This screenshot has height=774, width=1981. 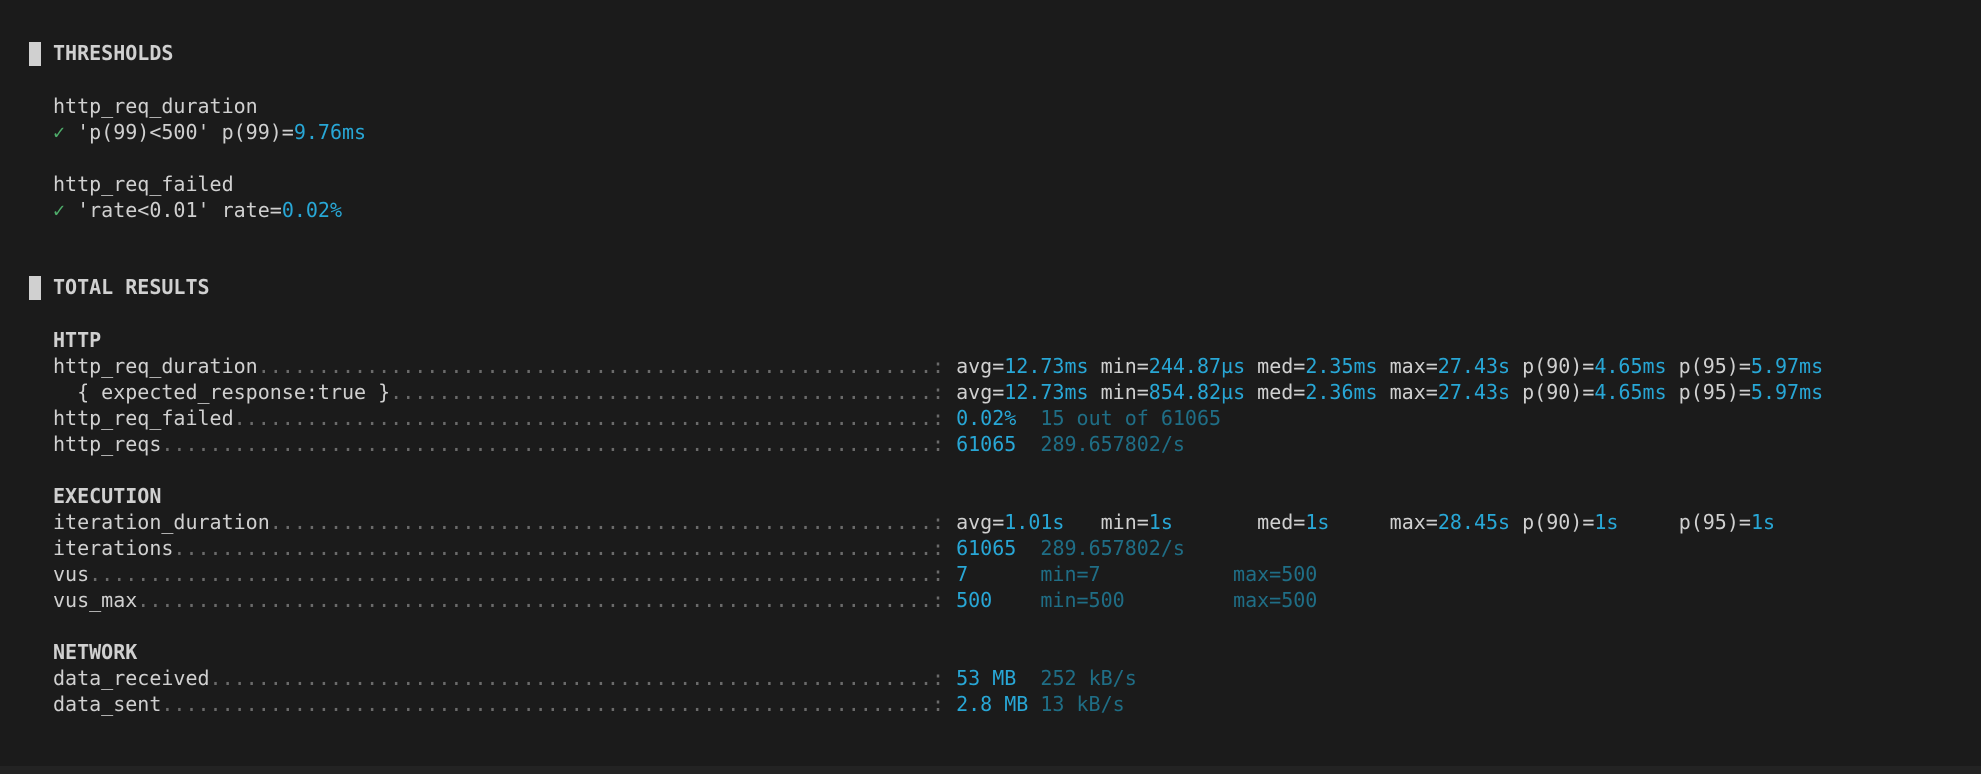 What do you see at coordinates (986, 418) in the screenshot?
I see `metric-value: 0.02%` at bounding box center [986, 418].